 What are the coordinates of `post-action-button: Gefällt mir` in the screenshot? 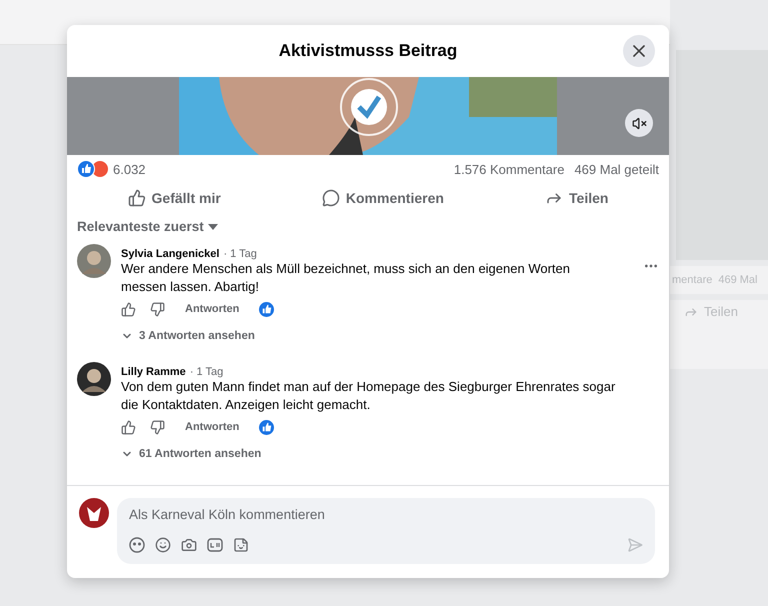 It's located at (174, 198).